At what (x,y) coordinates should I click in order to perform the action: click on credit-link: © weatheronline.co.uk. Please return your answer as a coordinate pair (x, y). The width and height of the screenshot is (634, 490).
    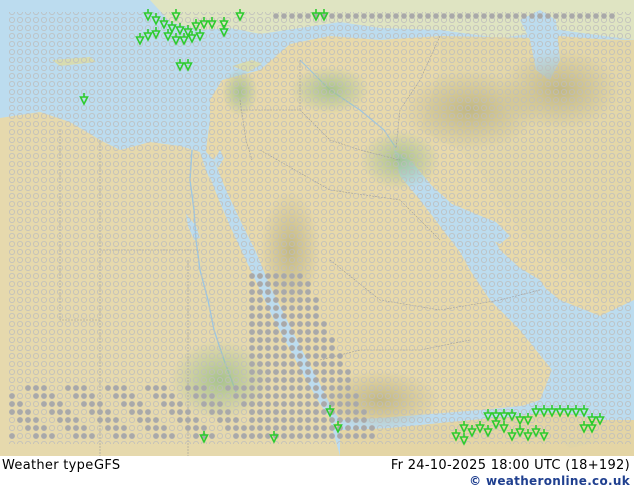
    Looking at the image, I should click on (549, 481).